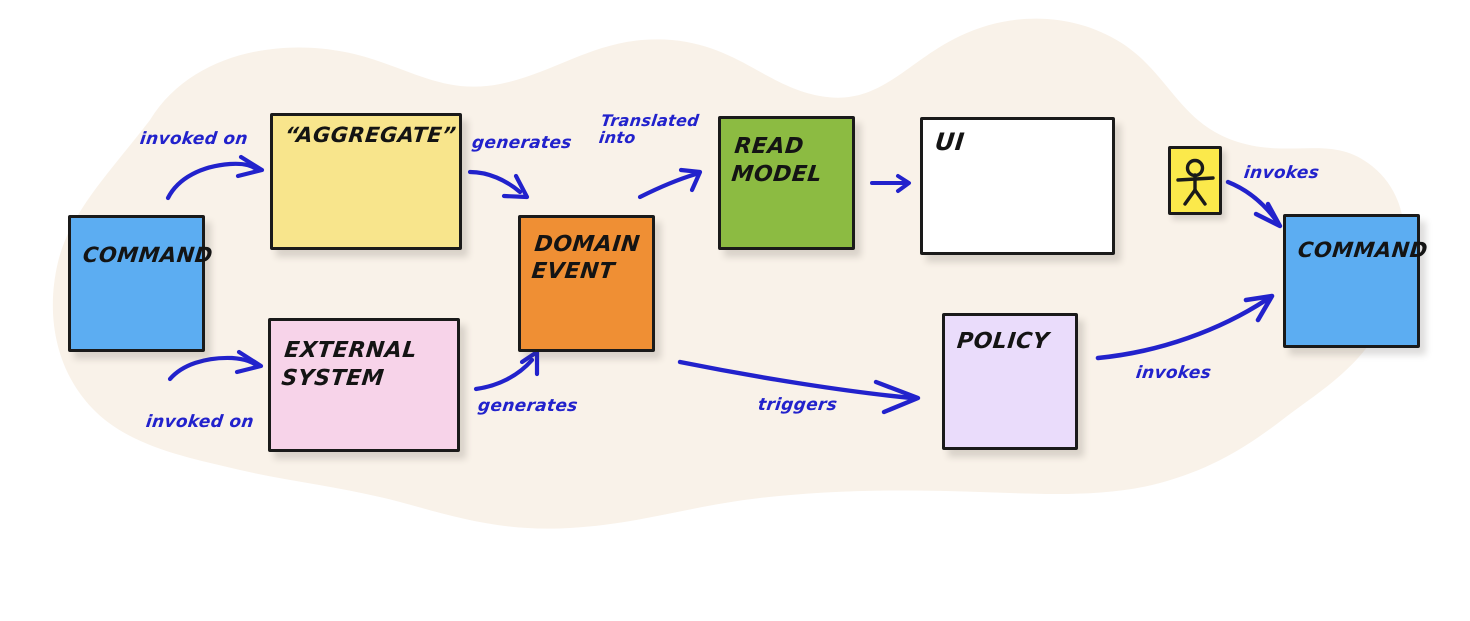 The image size is (1470, 621). What do you see at coordinates (527, 406) in the screenshot?
I see `edge-label-generates-bottom: generates` at bounding box center [527, 406].